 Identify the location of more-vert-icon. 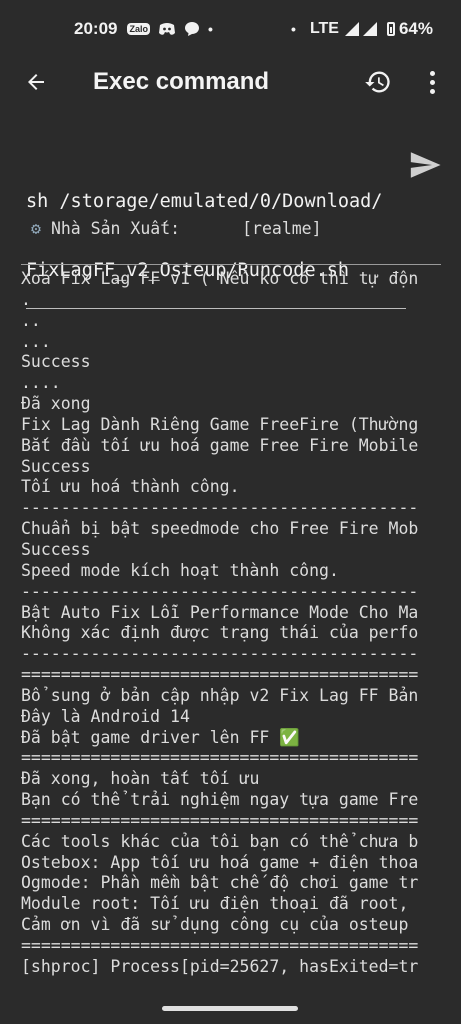
(432, 73).